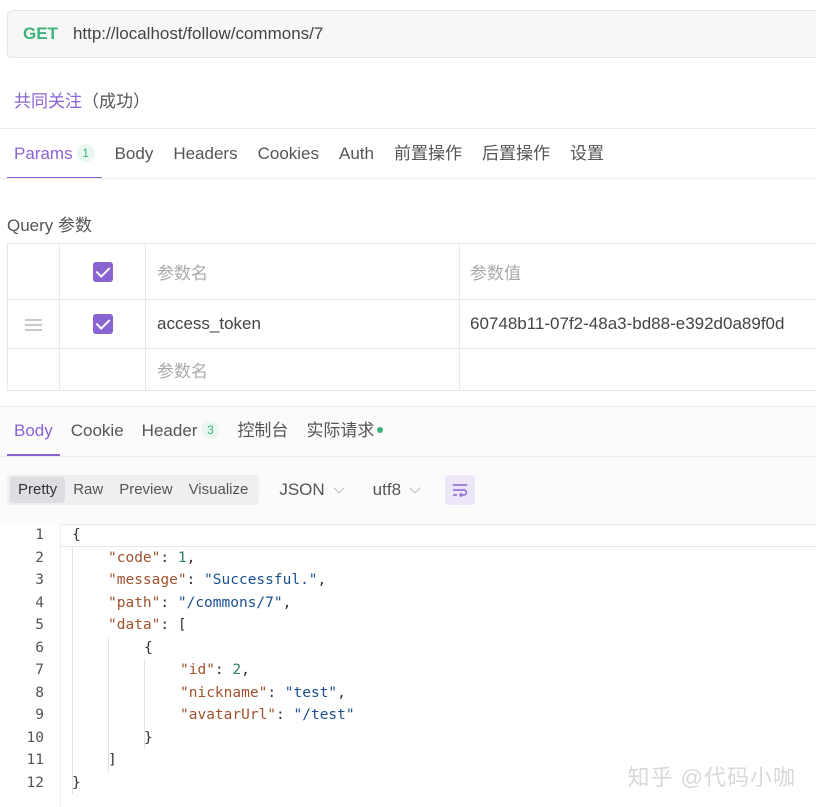  I want to click on param-name-field: access_token, so click(302, 324).